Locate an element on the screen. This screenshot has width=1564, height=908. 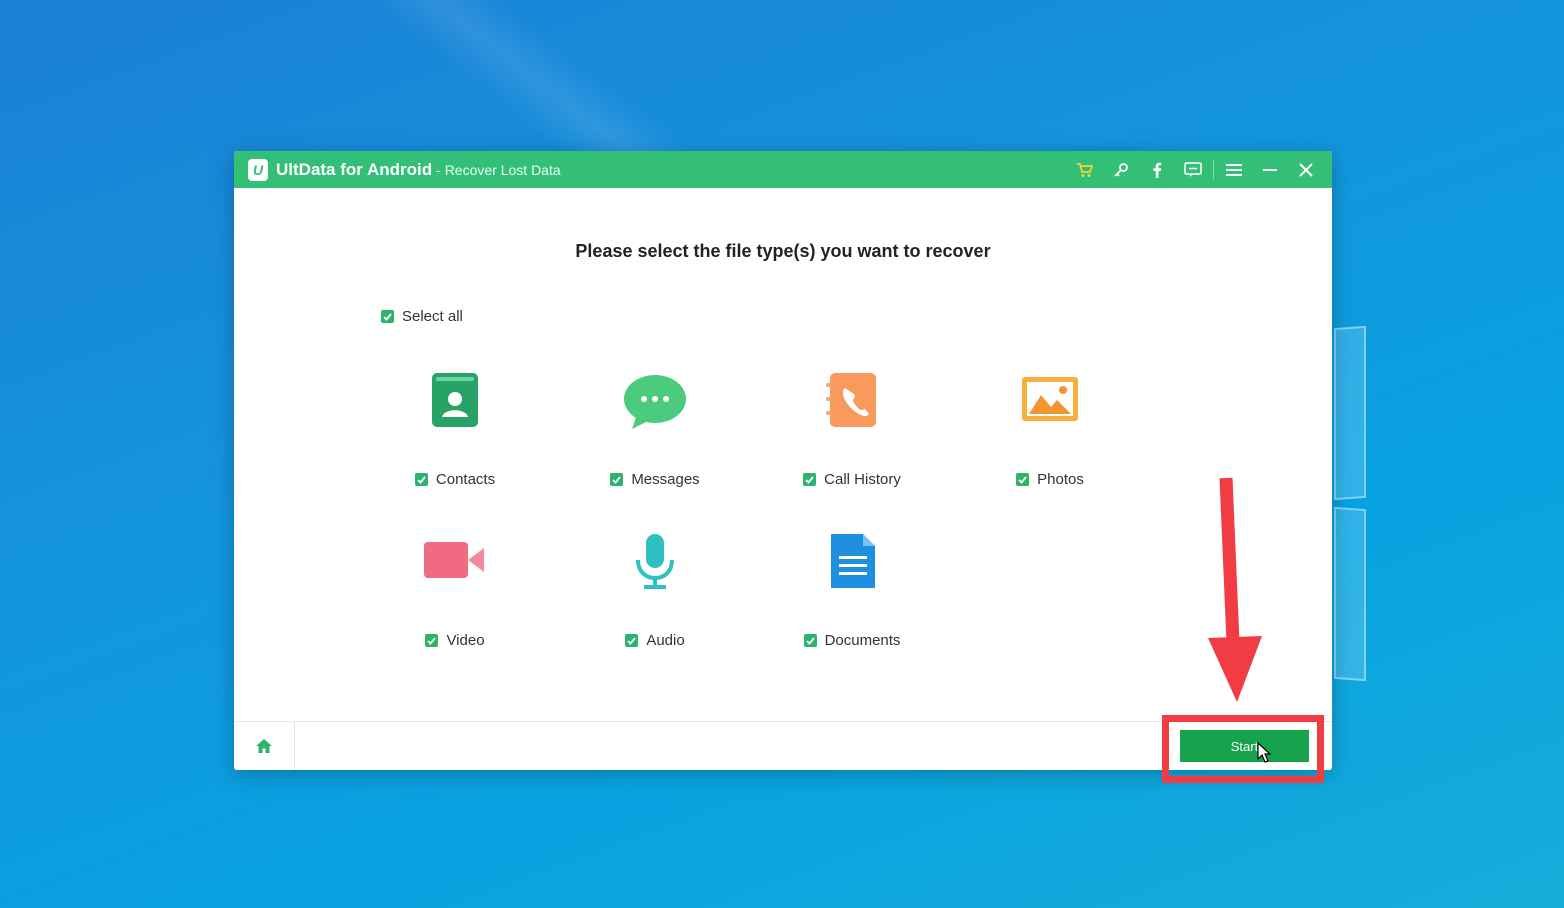
feedback-icon is located at coordinates (1193, 169).